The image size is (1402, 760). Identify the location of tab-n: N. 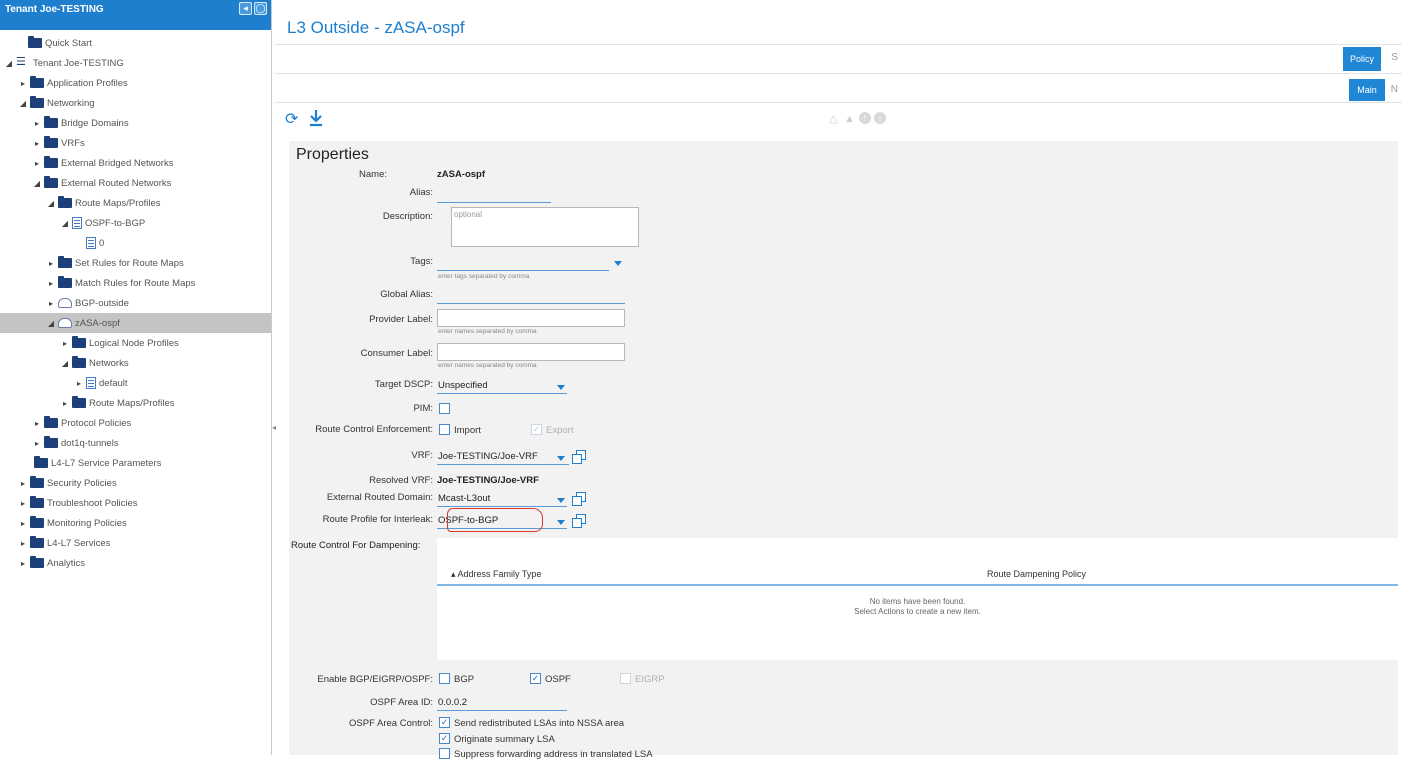
(1394, 89).